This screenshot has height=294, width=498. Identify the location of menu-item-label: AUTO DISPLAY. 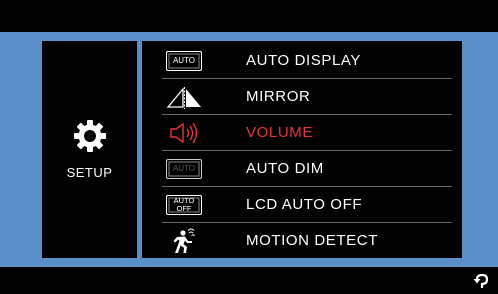
(304, 60).